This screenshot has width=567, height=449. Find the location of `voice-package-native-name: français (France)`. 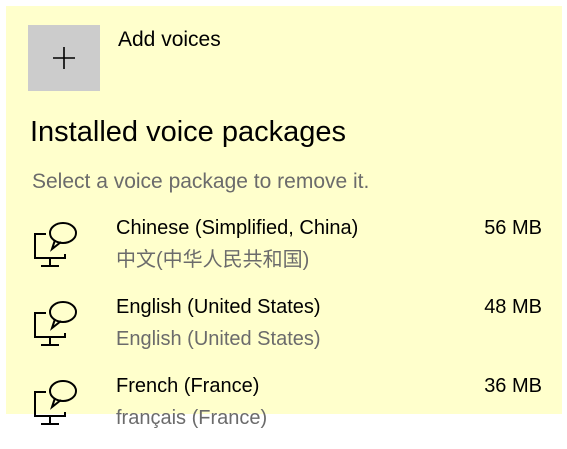

voice-package-native-name: français (France) is located at coordinates (192, 418).